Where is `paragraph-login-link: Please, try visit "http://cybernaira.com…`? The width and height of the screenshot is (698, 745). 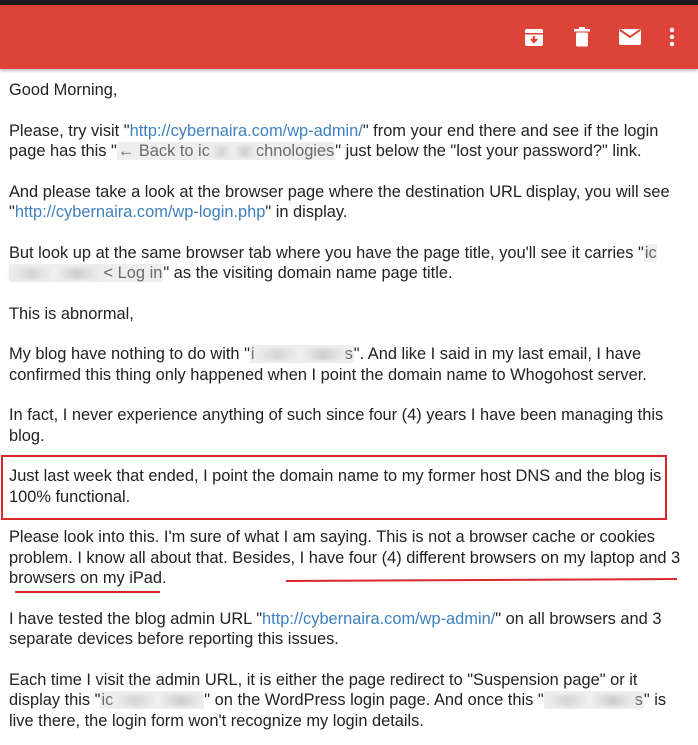 paragraph-login-link: Please, try visit "http://cybernaira.com… is located at coordinates (334, 140).